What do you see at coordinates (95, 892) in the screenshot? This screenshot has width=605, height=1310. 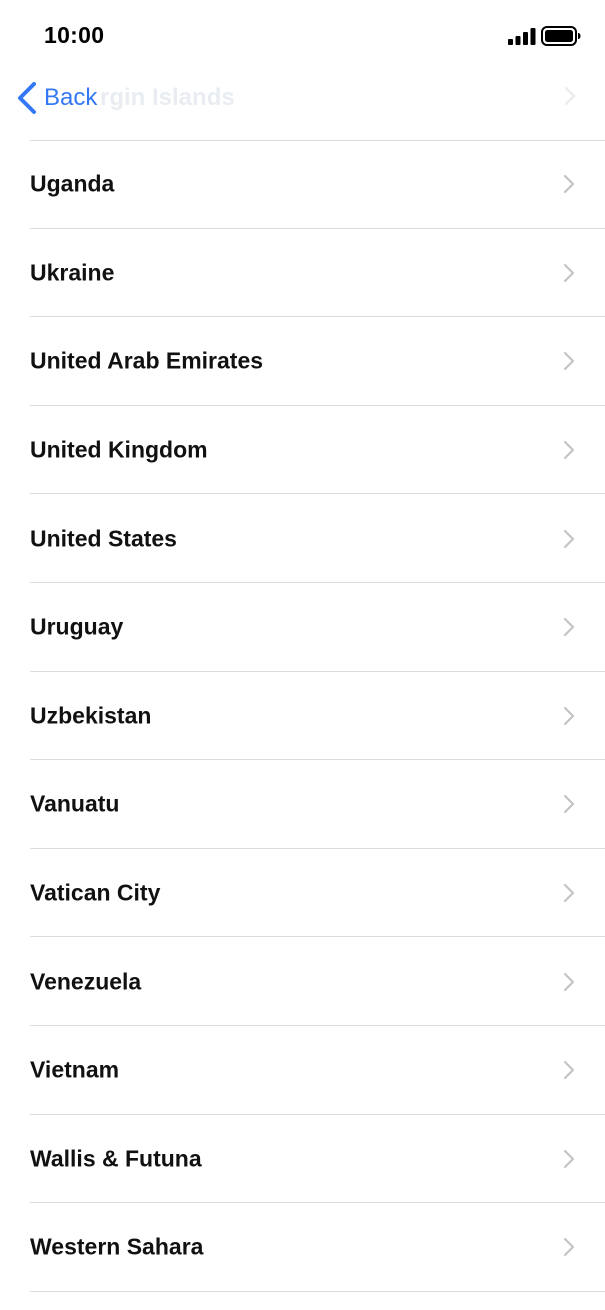 I see `country-name: Vatican City` at bounding box center [95, 892].